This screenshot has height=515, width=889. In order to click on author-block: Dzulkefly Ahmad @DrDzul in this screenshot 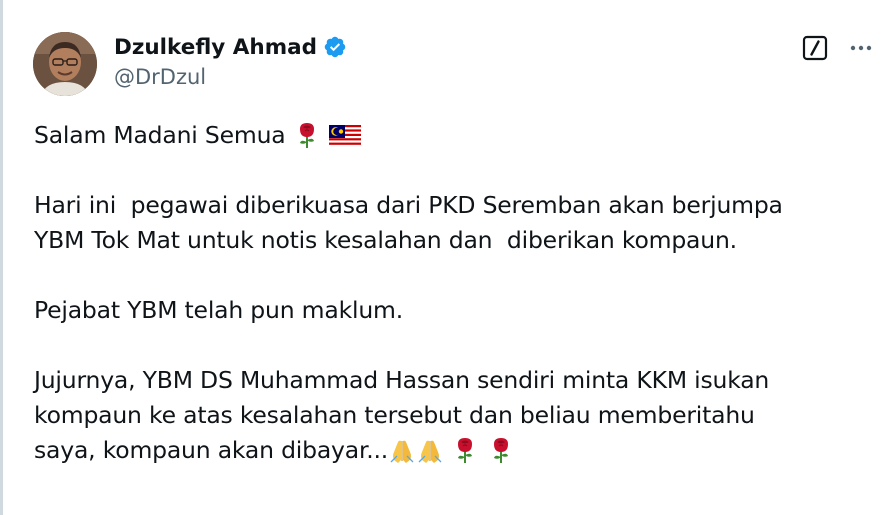, I will do `click(230, 60)`.